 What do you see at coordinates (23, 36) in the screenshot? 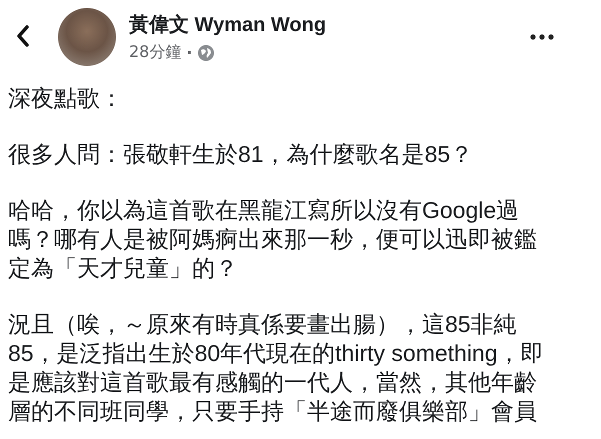
I see `back-icon` at bounding box center [23, 36].